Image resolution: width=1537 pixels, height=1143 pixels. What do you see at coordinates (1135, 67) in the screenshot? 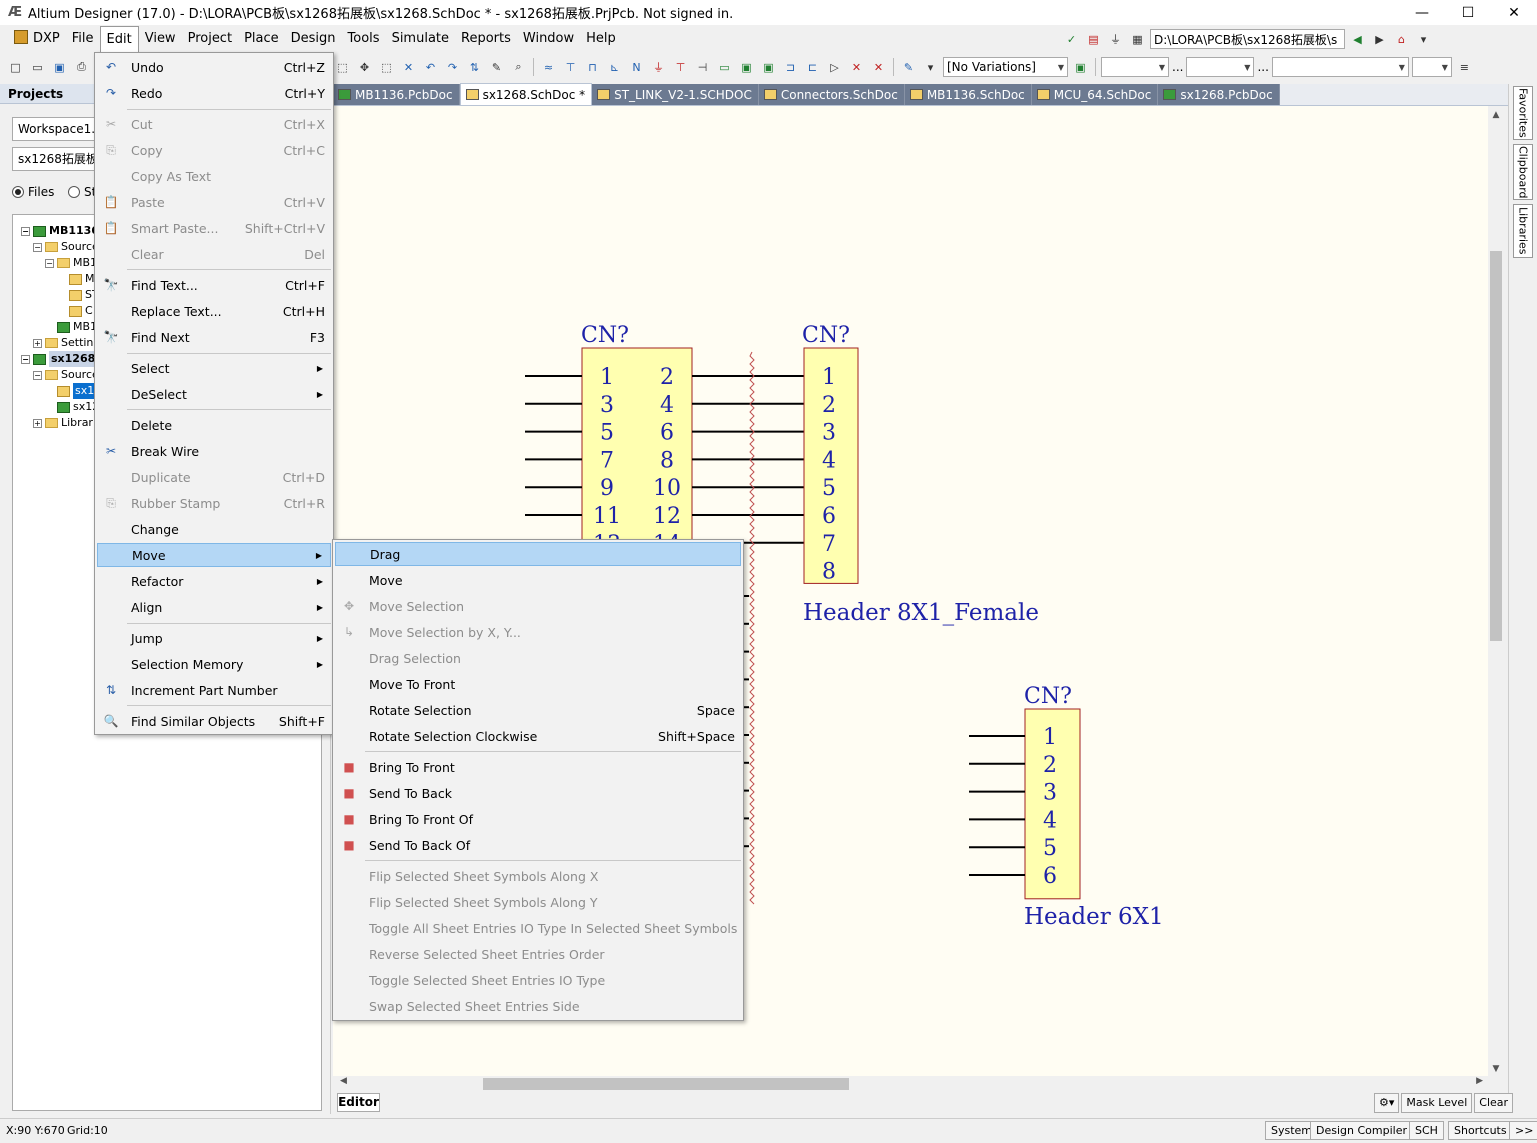
I see `filter-combo-1: ▼` at bounding box center [1135, 67].